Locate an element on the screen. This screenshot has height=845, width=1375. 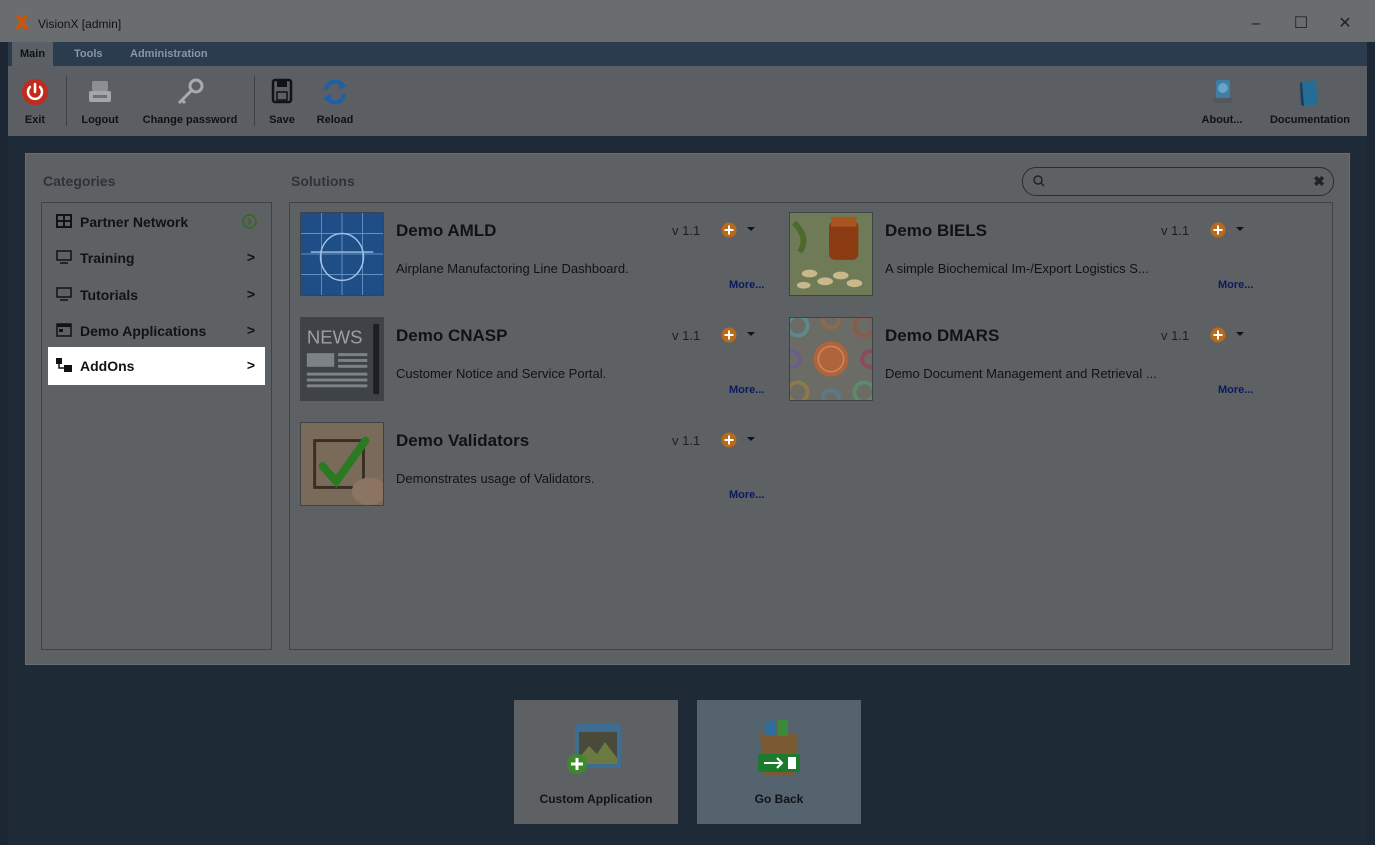
custom-application-label: Custom Application is located at coordinates (596, 799).